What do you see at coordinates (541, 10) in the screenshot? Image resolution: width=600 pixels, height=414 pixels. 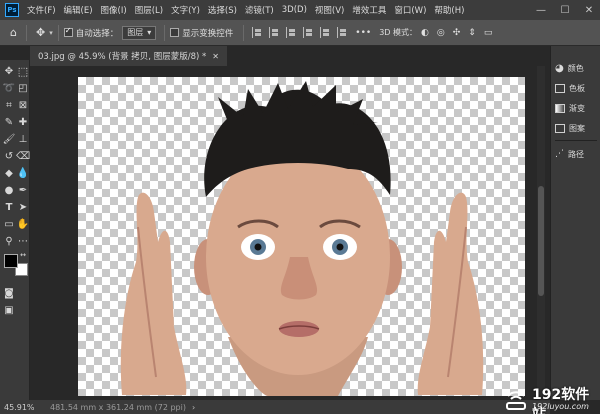 I see `minimize-button: —` at bounding box center [541, 10].